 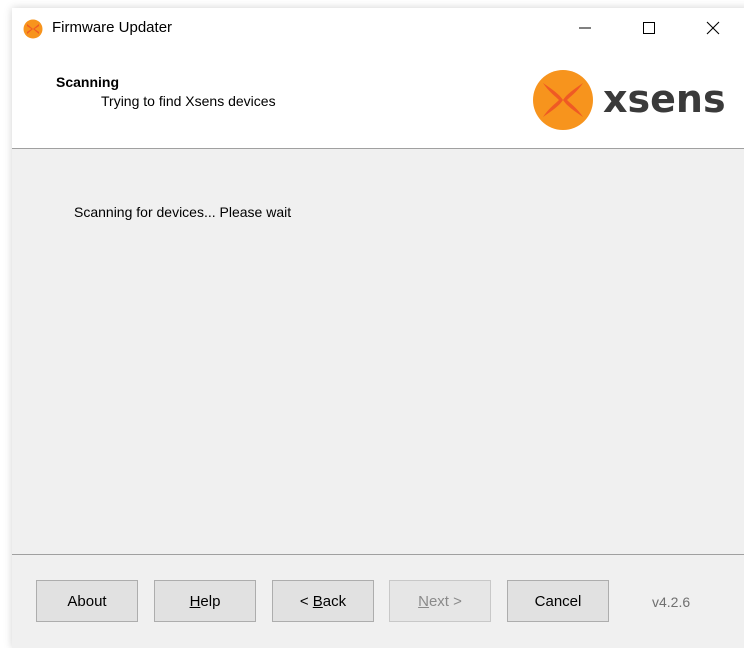 I want to click on next-button-label: Next >, so click(x=440, y=601).